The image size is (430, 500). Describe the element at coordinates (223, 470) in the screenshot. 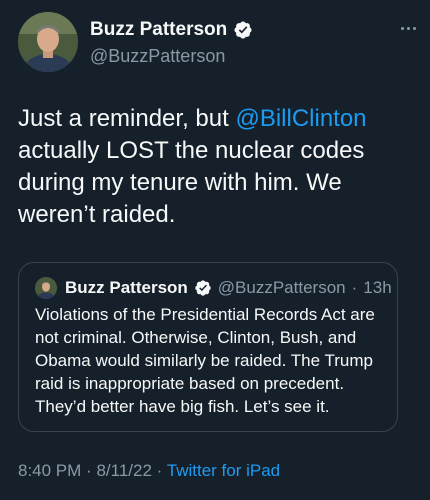

I see `tweet-source: Twitter for iPad` at that location.